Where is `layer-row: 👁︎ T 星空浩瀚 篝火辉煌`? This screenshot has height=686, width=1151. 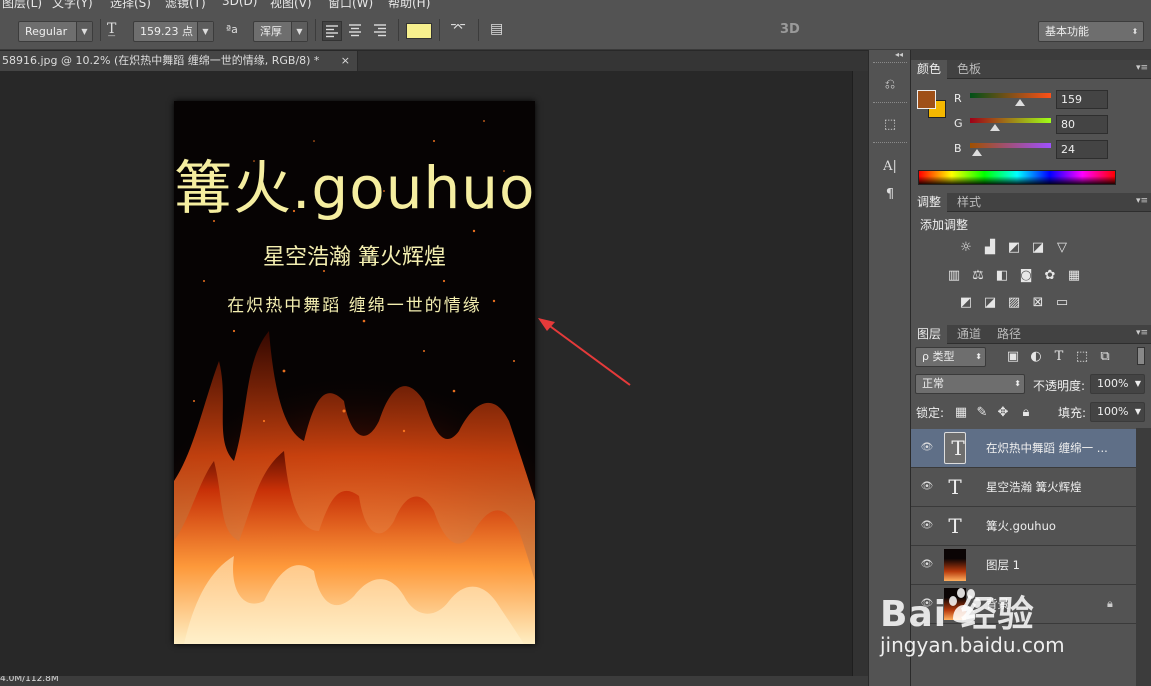
layer-row: 👁︎ T 星空浩瀚 篝火辉煌 is located at coordinates (1023, 487).